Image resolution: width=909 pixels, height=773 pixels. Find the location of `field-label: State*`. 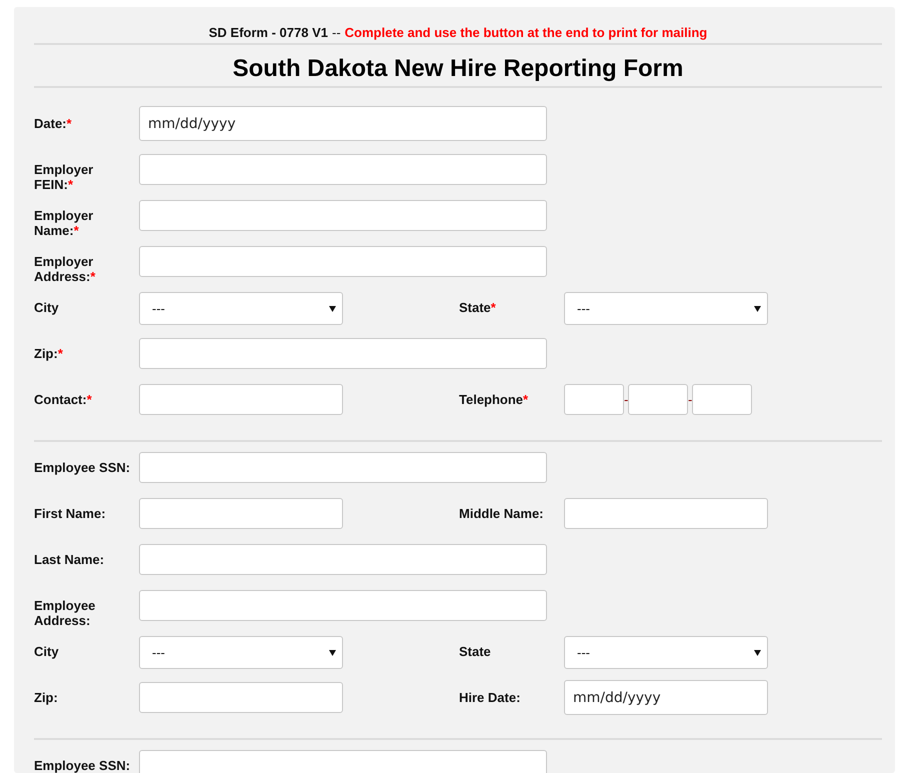

field-label: State* is located at coordinates (478, 307).